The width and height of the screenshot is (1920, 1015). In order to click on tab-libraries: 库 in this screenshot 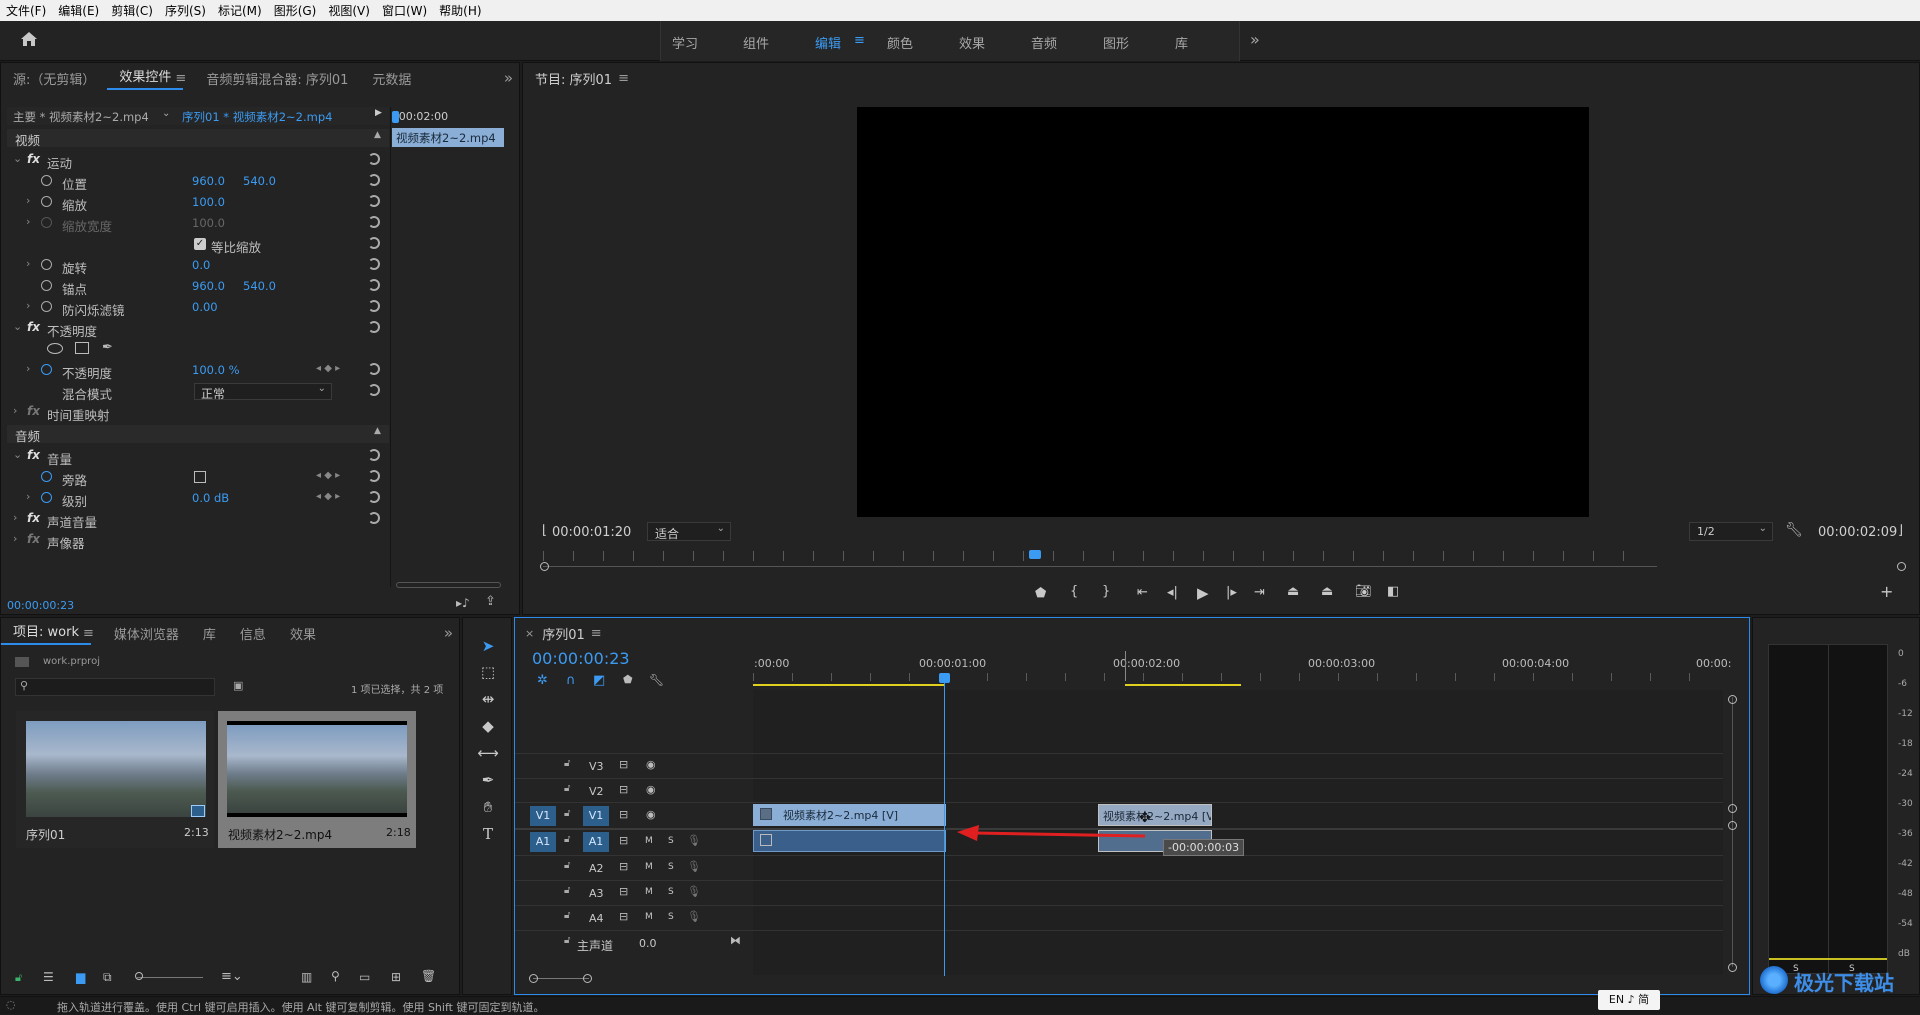, I will do `click(209, 633)`.